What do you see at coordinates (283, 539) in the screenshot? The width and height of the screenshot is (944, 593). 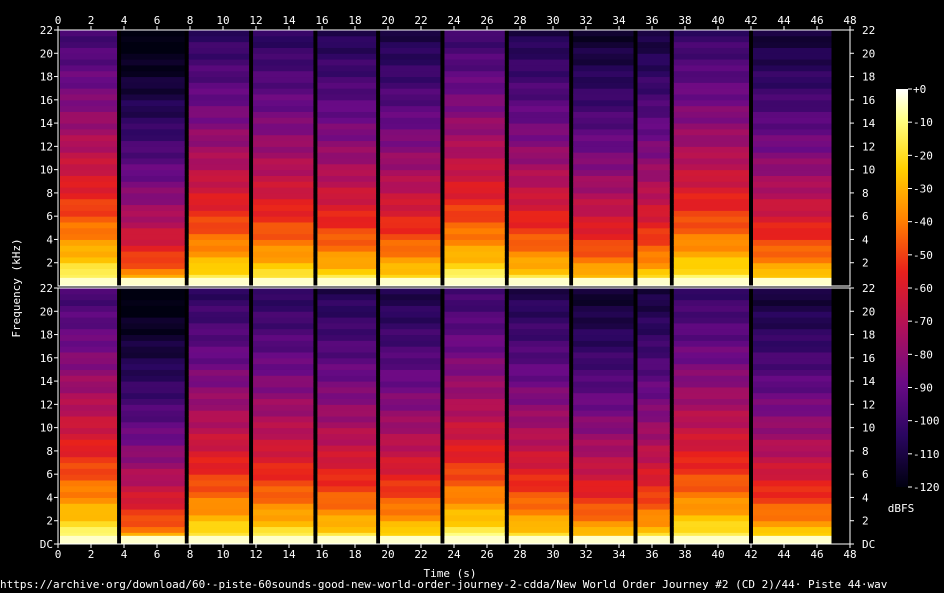 I see `low-frequency-energy` at bounding box center [283, 539].